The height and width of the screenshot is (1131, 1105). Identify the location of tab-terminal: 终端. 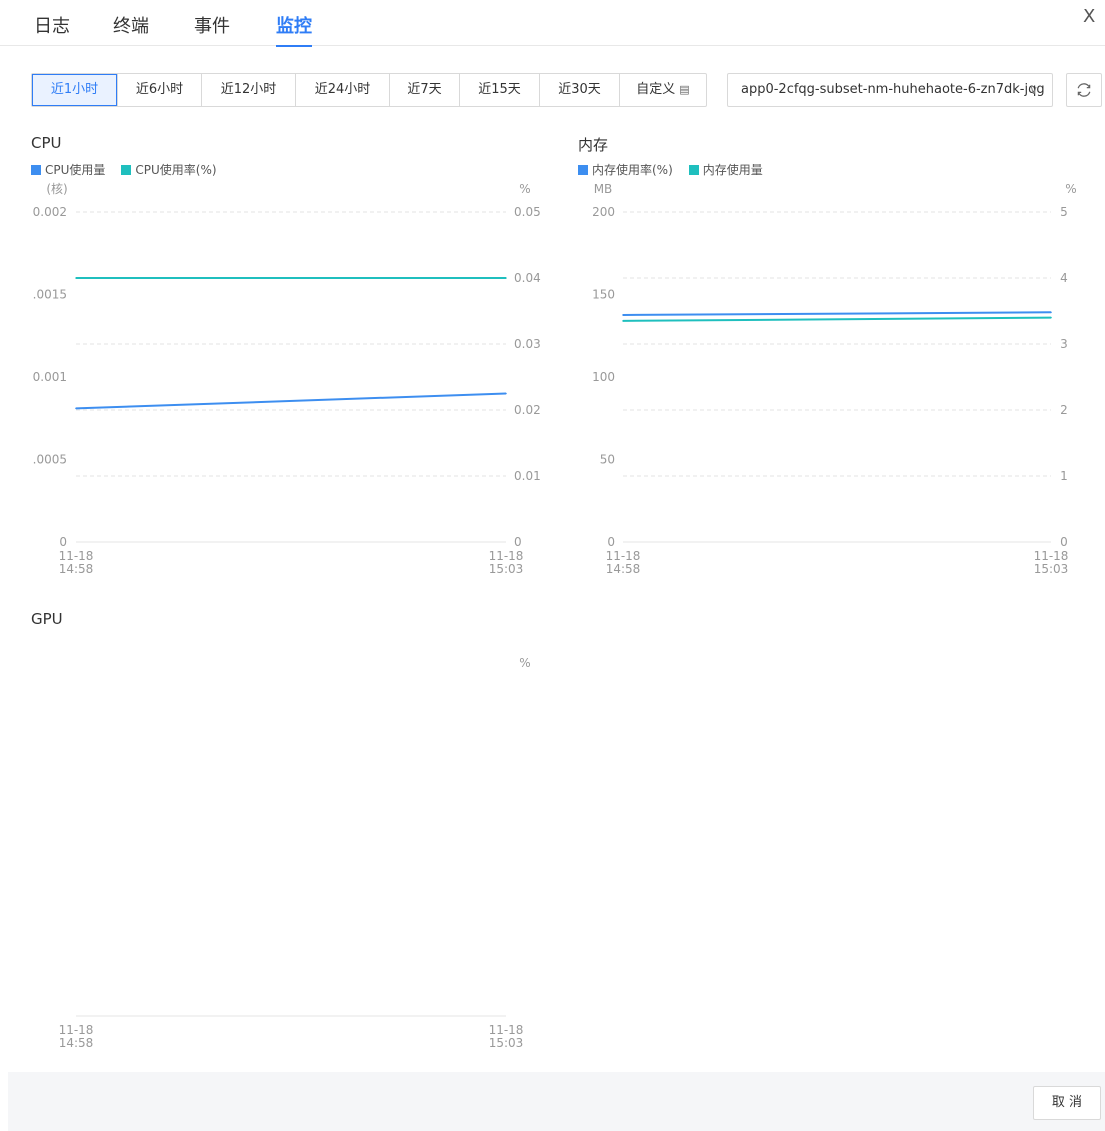
(131, 25).